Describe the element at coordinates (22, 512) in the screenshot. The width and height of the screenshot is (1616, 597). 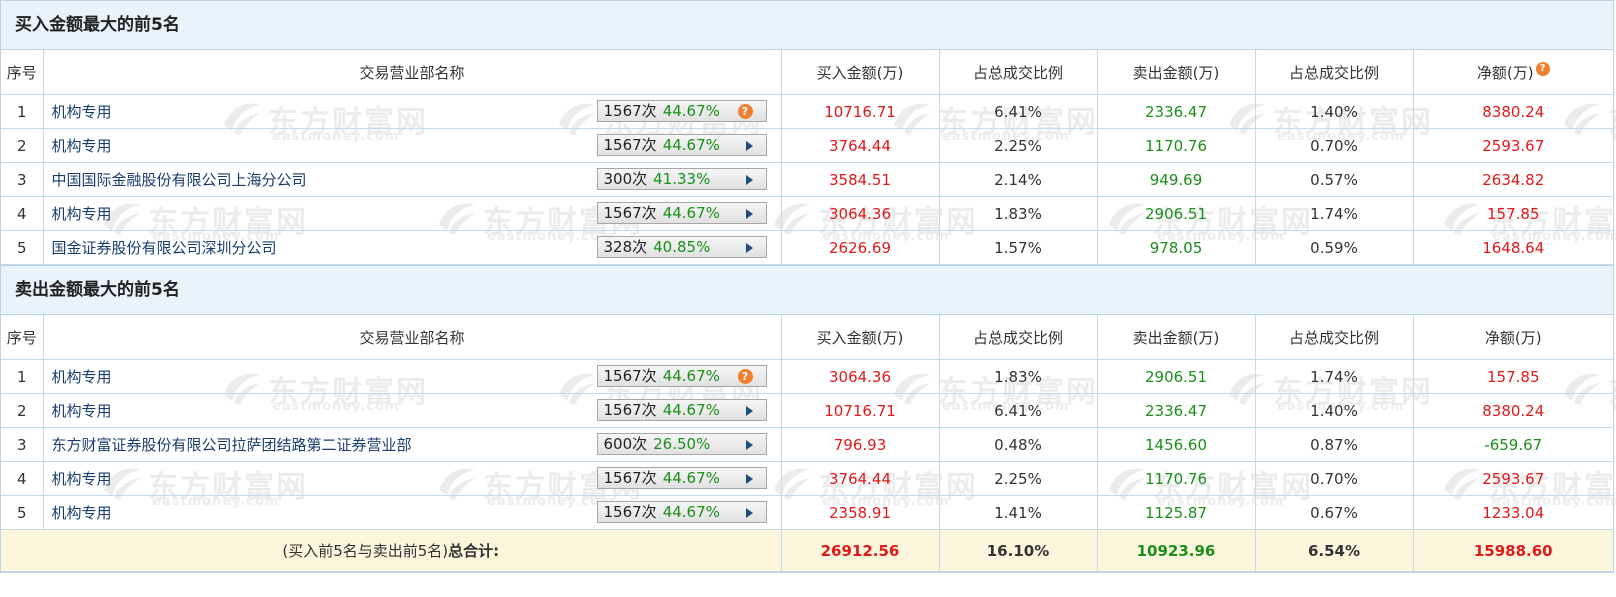
I see `row-seq: 5` at that location.